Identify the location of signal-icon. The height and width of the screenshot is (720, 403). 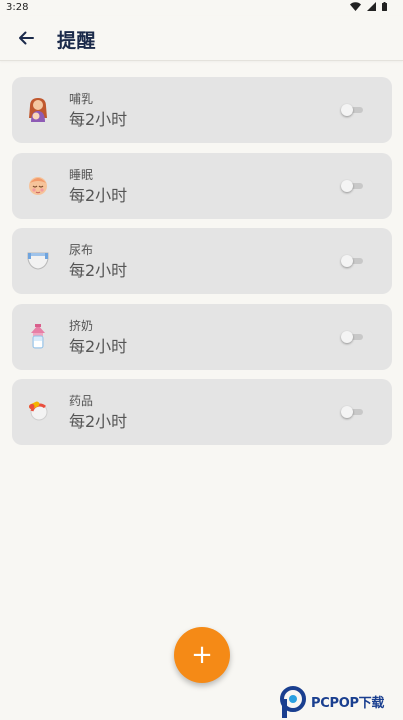
(371, 6).